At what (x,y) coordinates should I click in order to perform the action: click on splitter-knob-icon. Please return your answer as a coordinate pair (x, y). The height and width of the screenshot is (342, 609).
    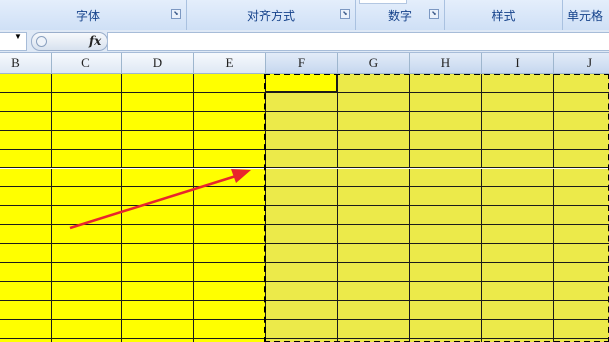
    Looking at the image, I should click on (41, 41).